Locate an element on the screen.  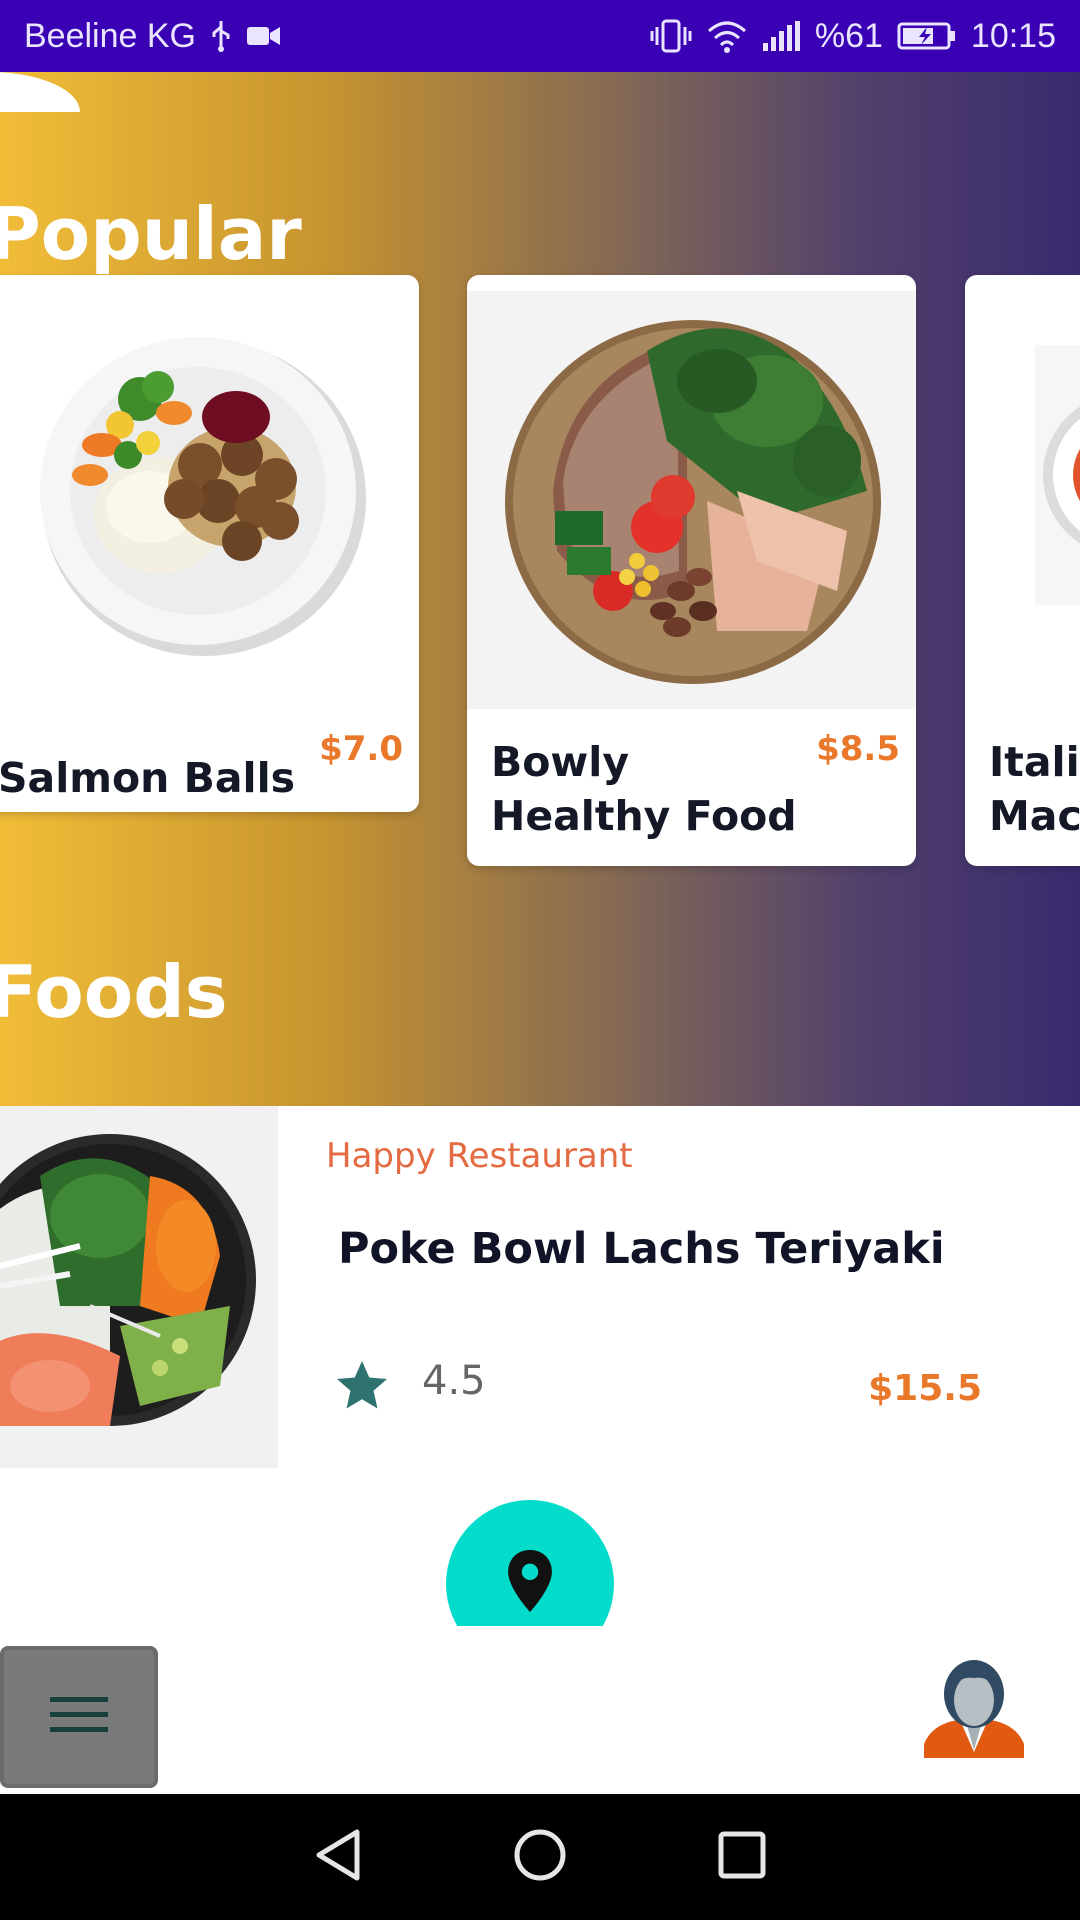
status-left: Beeline KG is located at coordinates (153, 36).